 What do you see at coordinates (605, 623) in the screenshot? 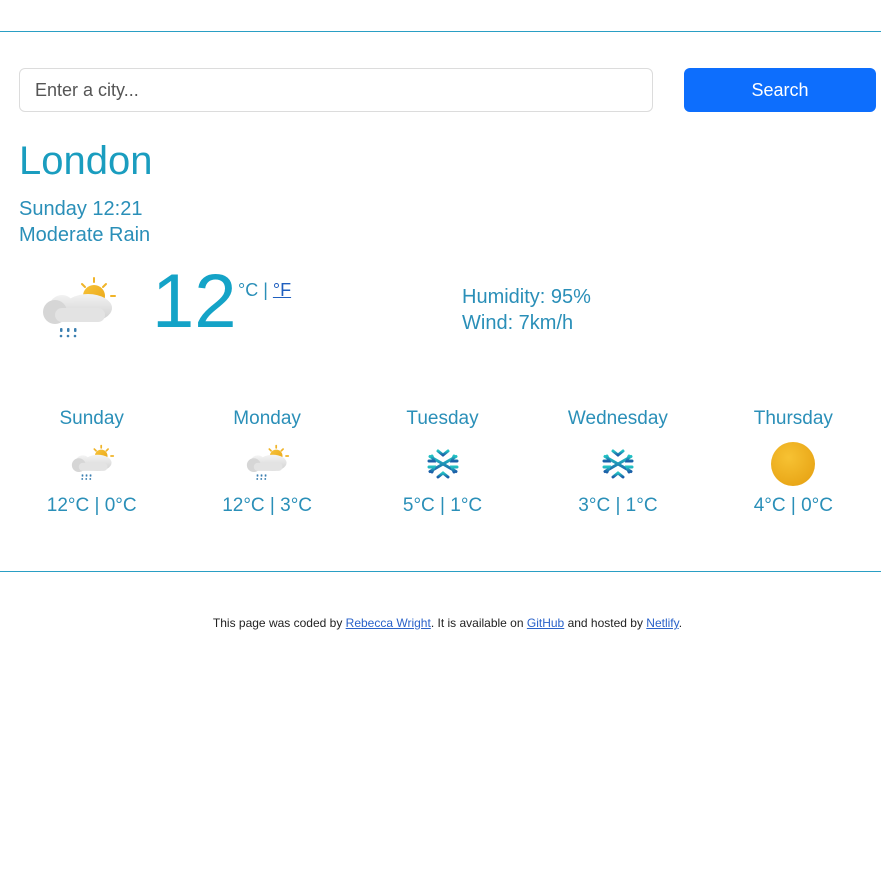
I see `footer-text: and hosted by` at bounding box center [605, 623].